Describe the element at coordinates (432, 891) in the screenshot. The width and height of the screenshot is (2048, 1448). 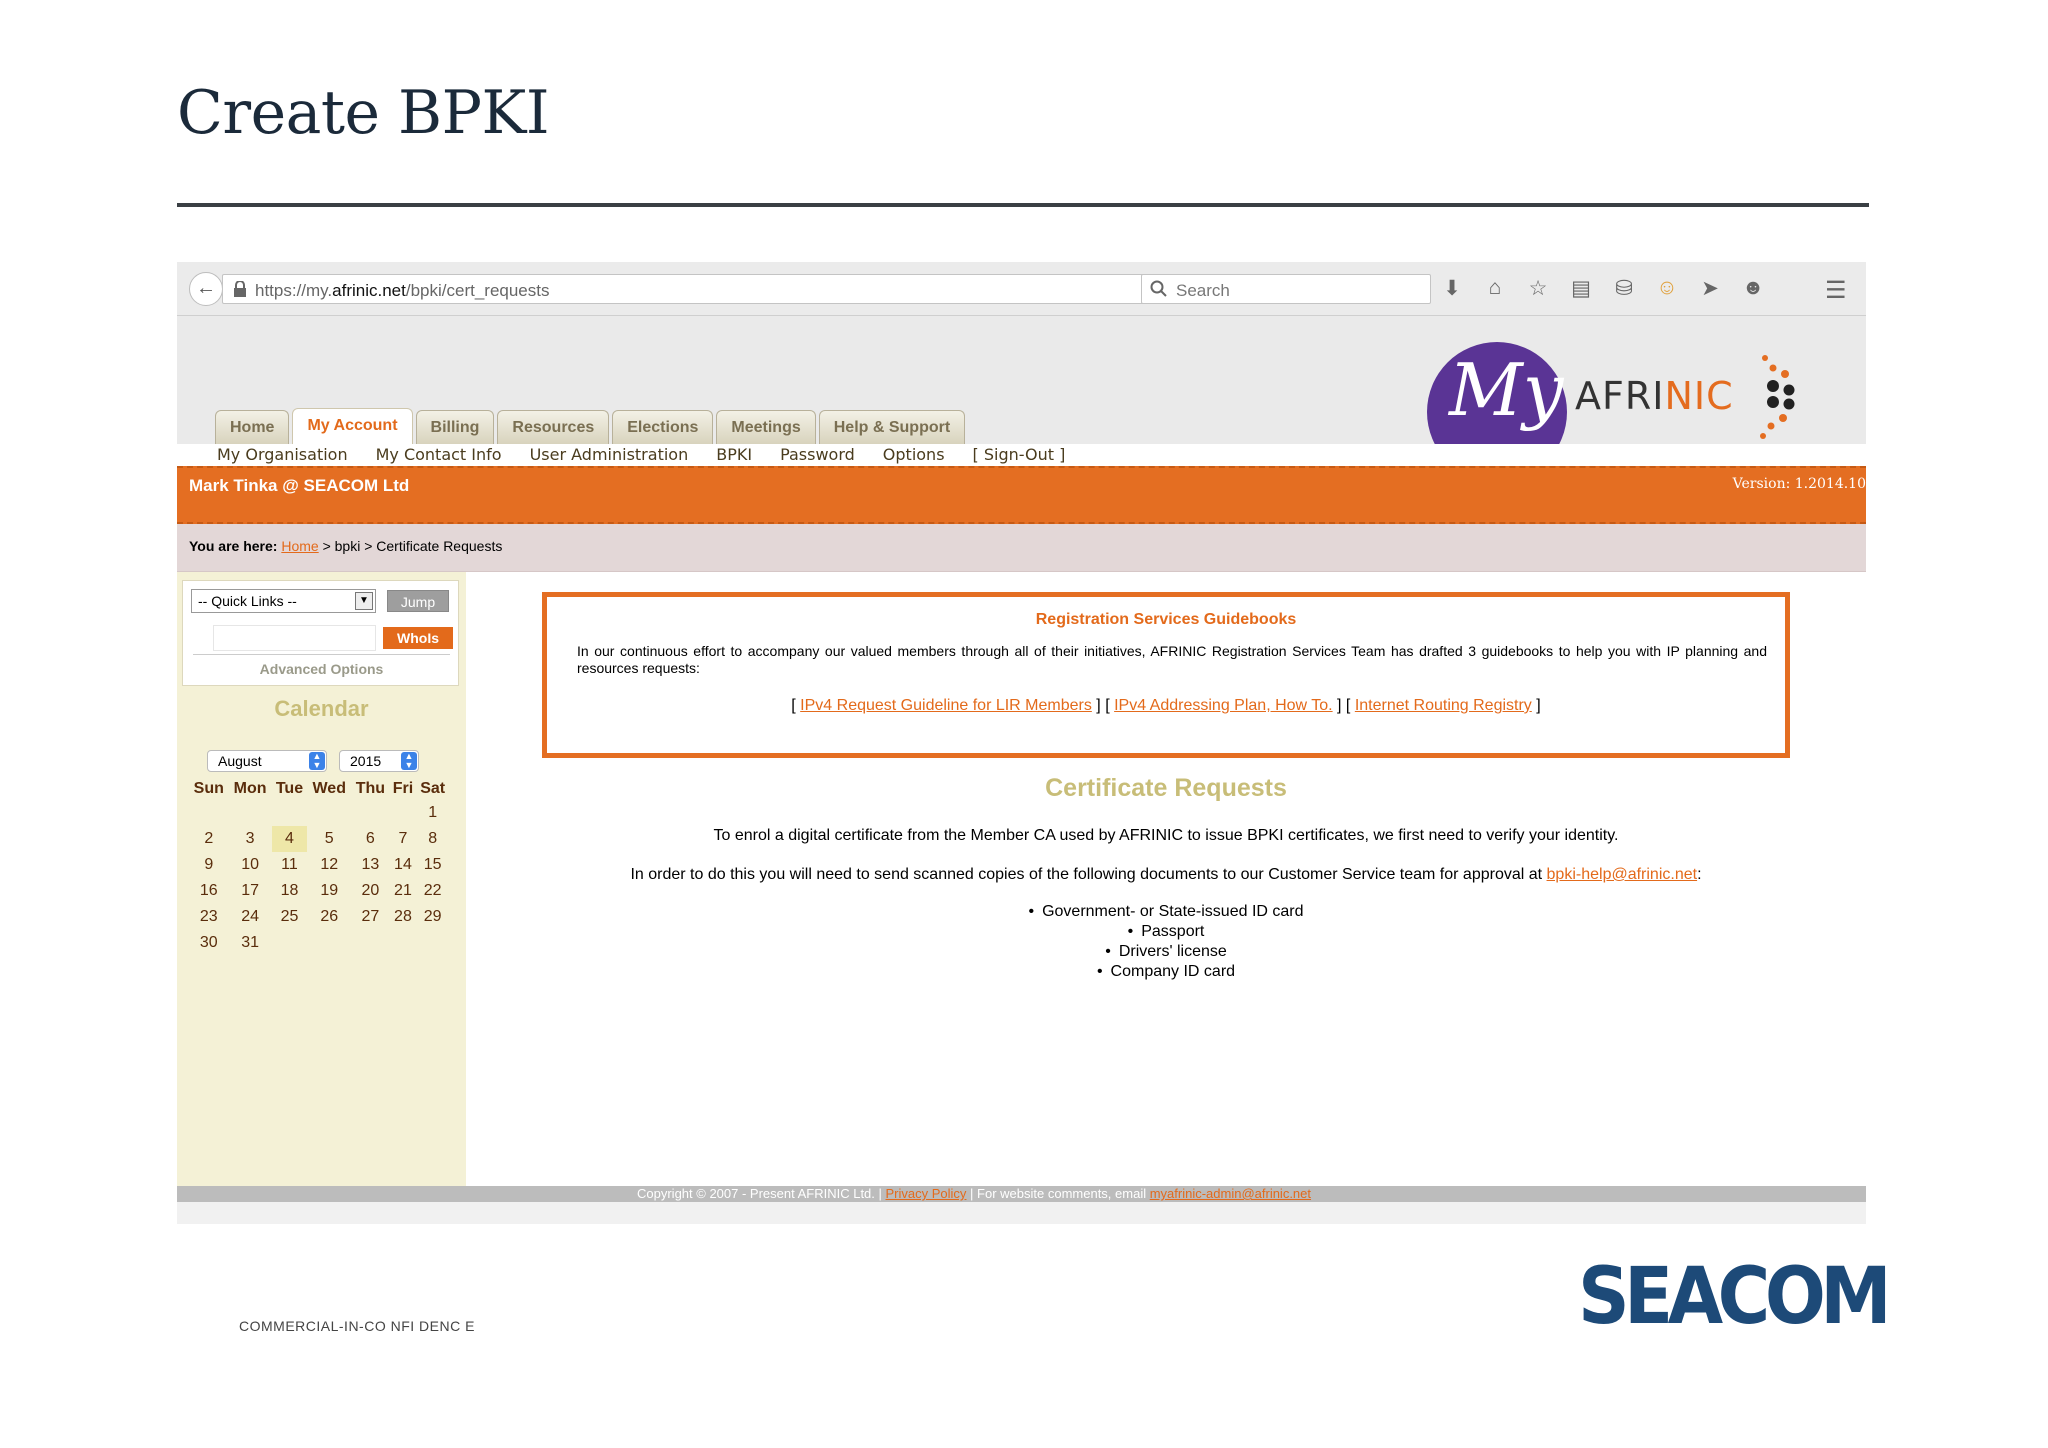
I see `calendar-day: 22` at that location.